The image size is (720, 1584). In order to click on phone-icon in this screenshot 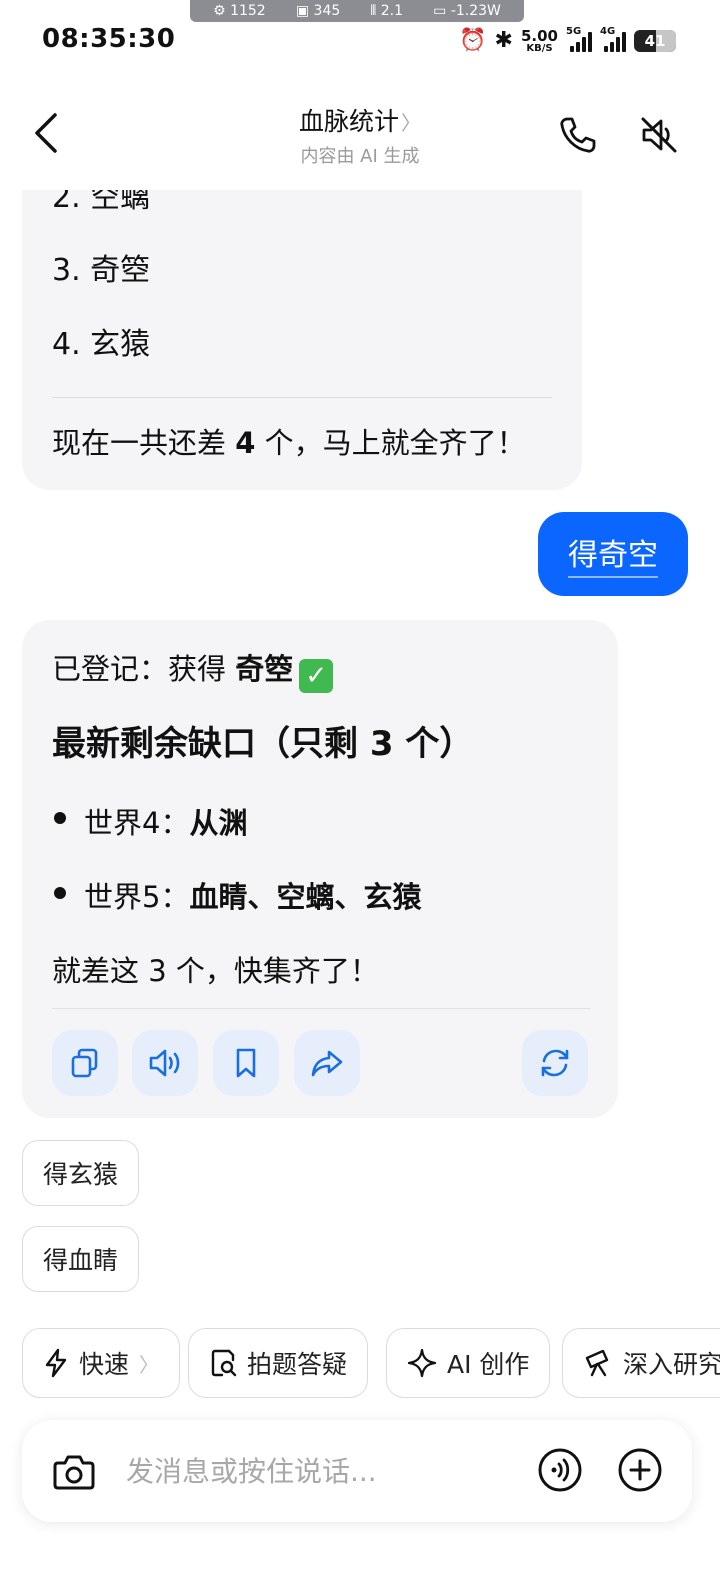, I will do `click(578, 135)`.